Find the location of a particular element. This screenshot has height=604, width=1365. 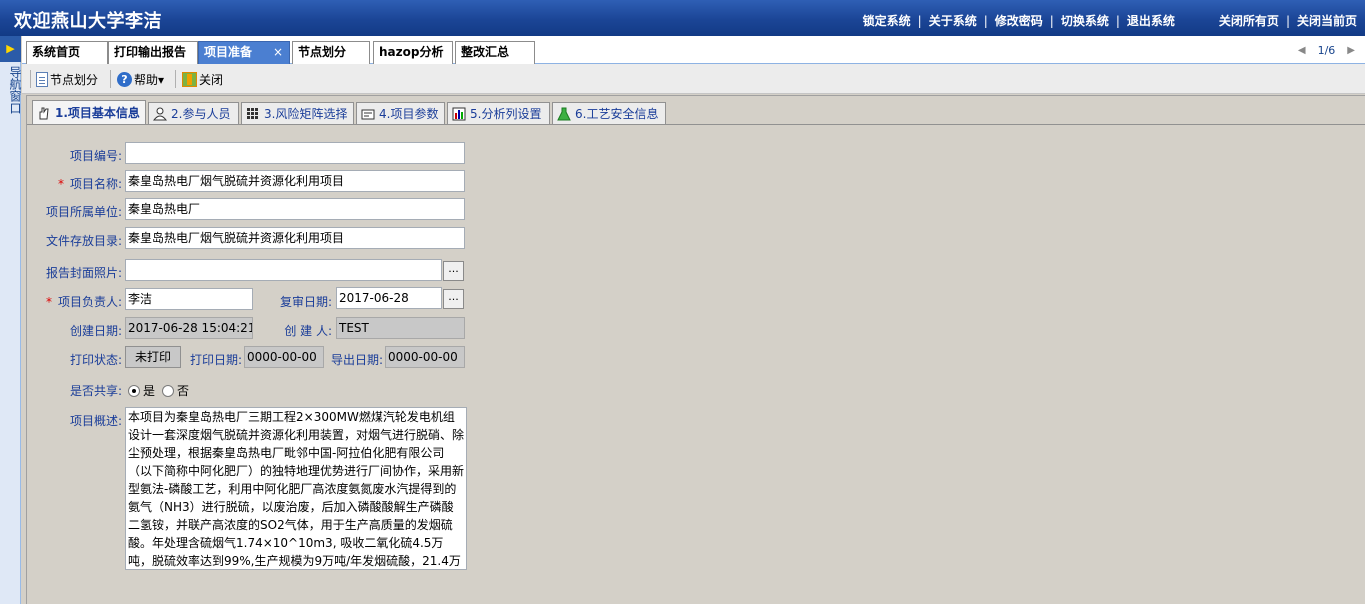

close-icon: × is located at coordinates (278, 52).